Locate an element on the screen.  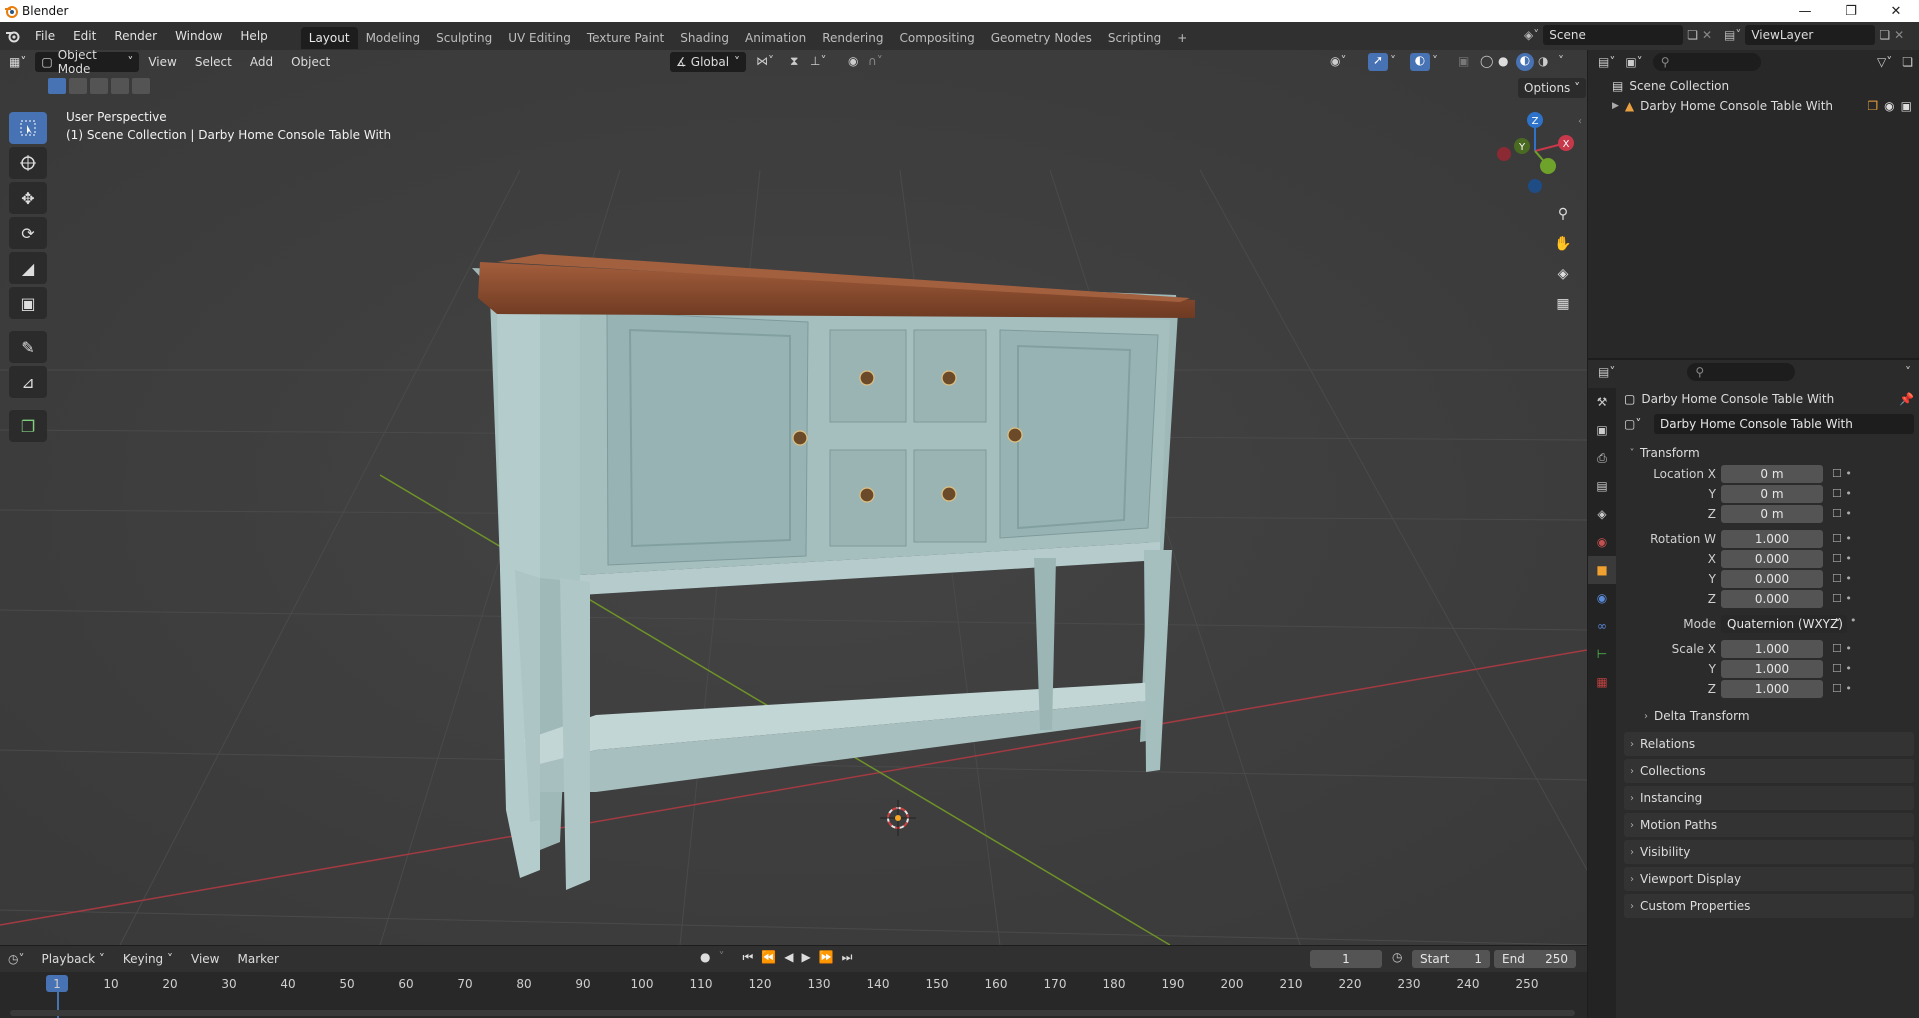
scale-x-field: 1.000 is located at coordinates (1772, 649).